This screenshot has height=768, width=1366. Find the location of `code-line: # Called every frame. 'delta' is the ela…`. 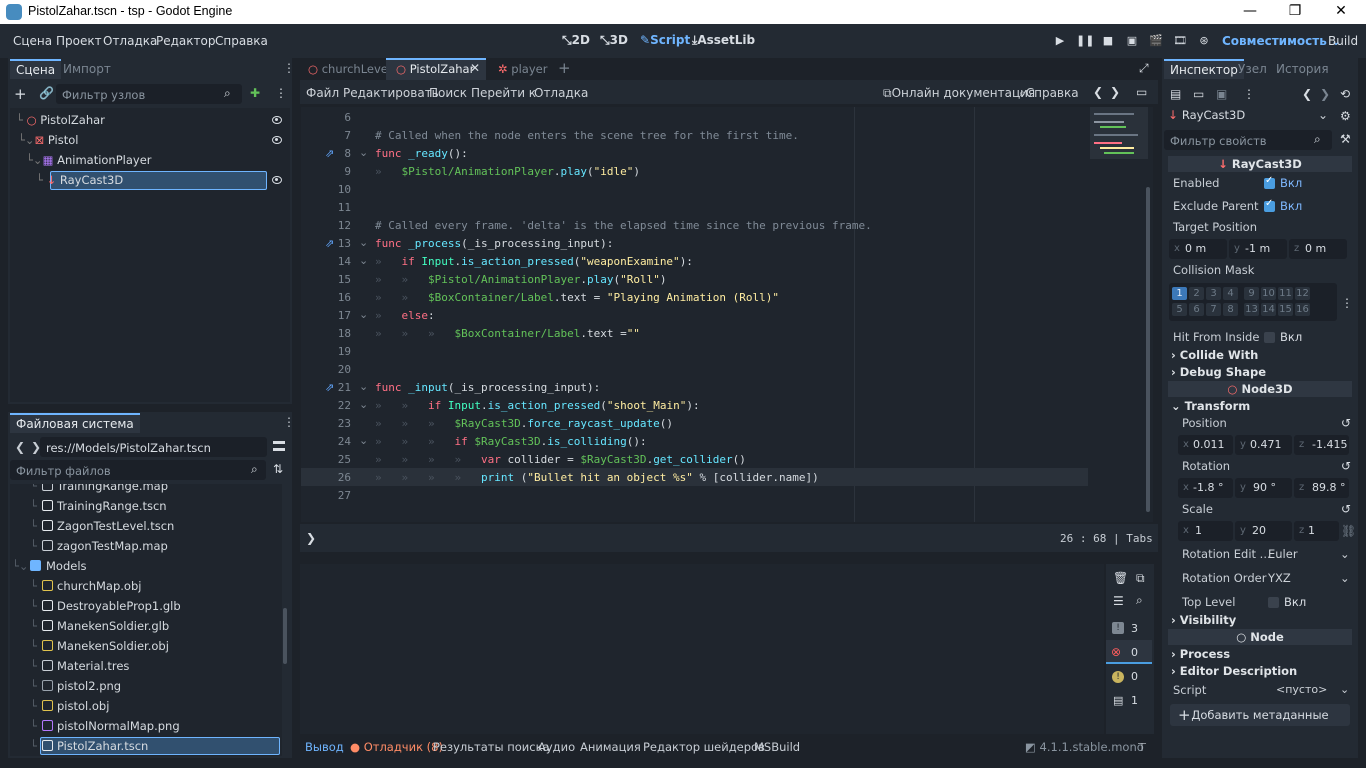

code-line: # Called every frame. 'delta' is the ela… is located at coordinates (623, 225).